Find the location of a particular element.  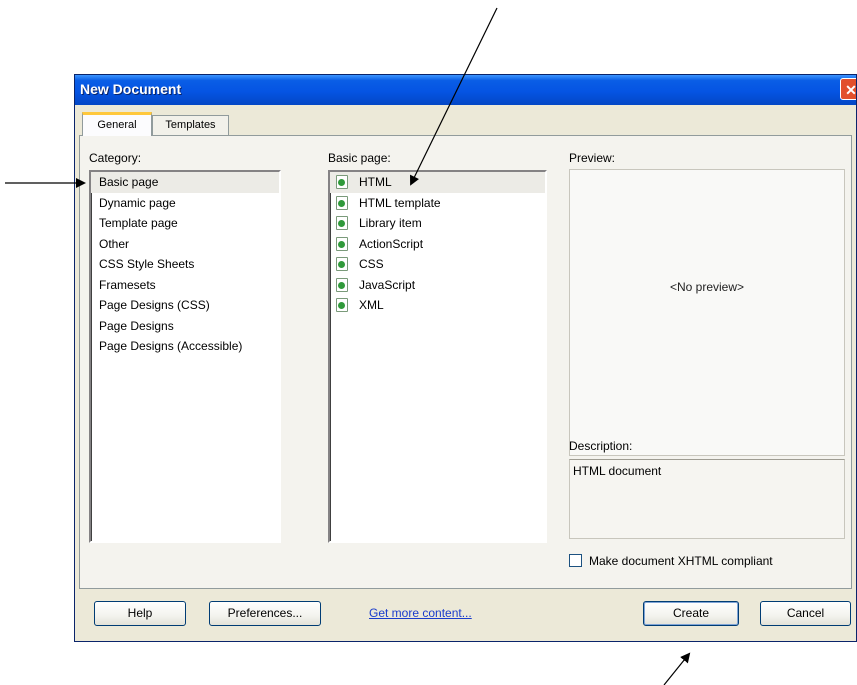

page-item-css: CSS is located at coordinates (437, 264).